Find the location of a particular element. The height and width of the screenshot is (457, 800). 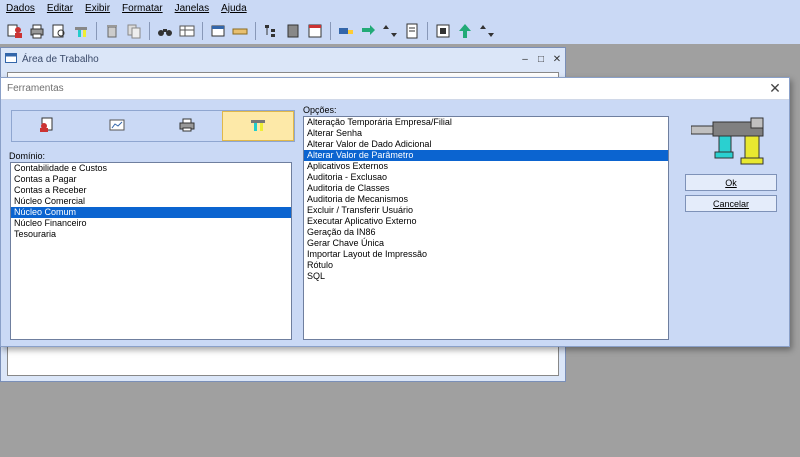

report-icon is located at coordinates (117, 126).